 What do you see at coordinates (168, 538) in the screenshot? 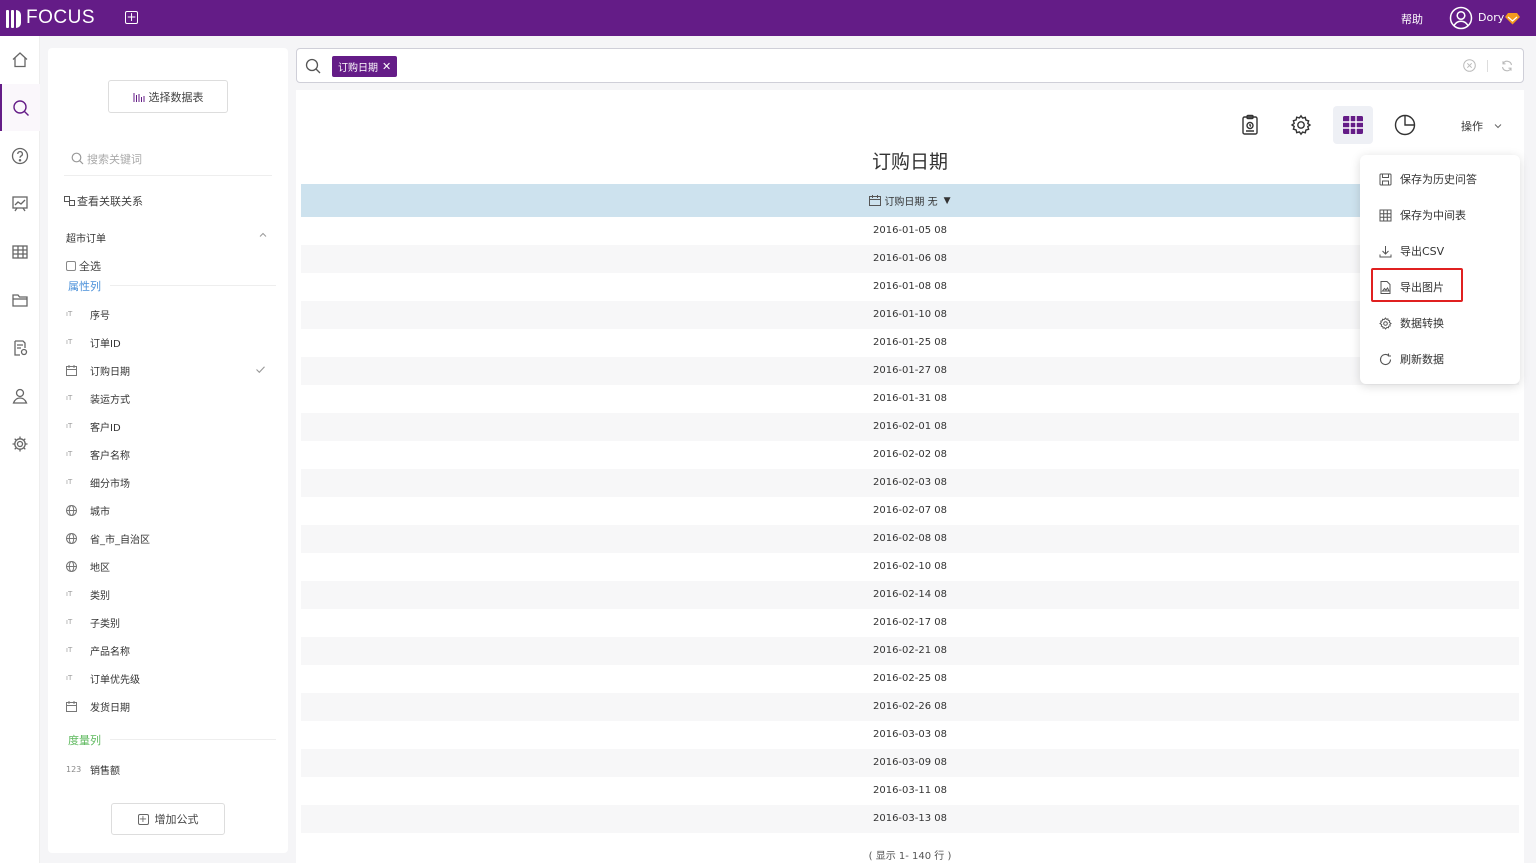
I see `column-item: 省_市_自治区` at bounding box center [168, 538].